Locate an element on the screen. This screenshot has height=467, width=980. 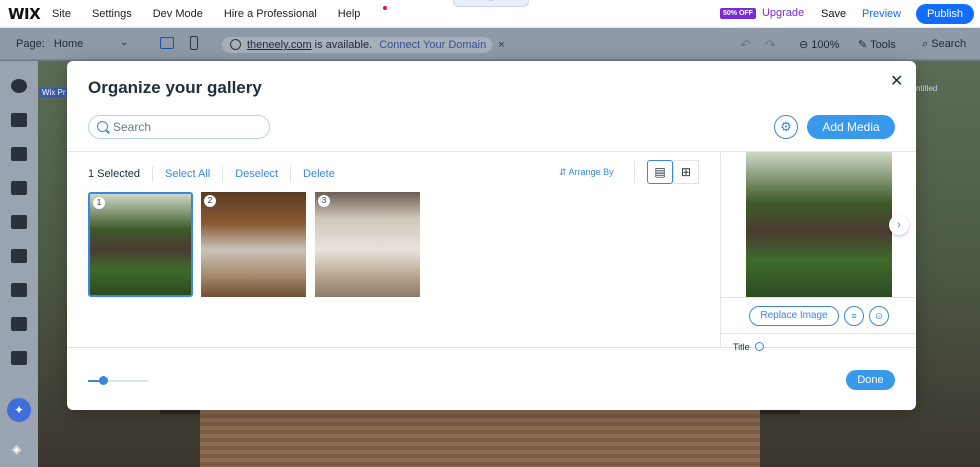
gallery-search is located at coordinates (179, 127).